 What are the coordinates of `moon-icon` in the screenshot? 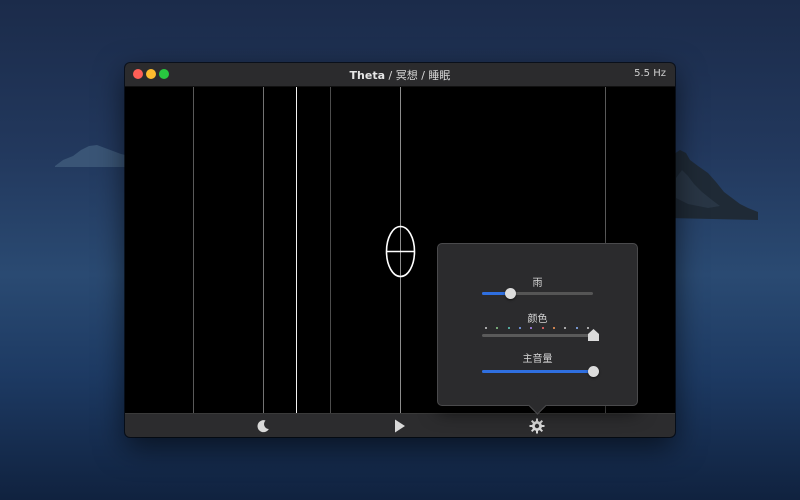 It's located at (263, 426).